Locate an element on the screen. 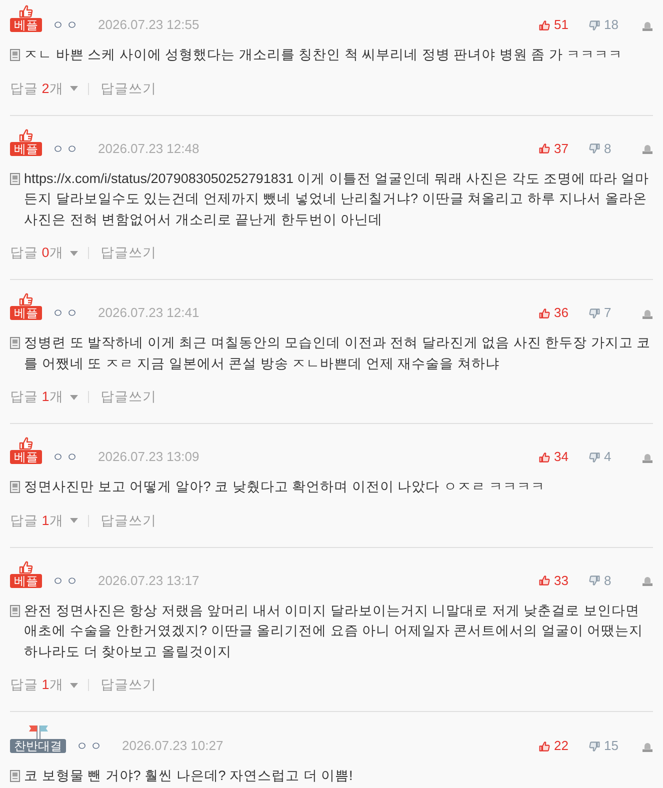  like-button: 36 is located at coordinates (553, 313).